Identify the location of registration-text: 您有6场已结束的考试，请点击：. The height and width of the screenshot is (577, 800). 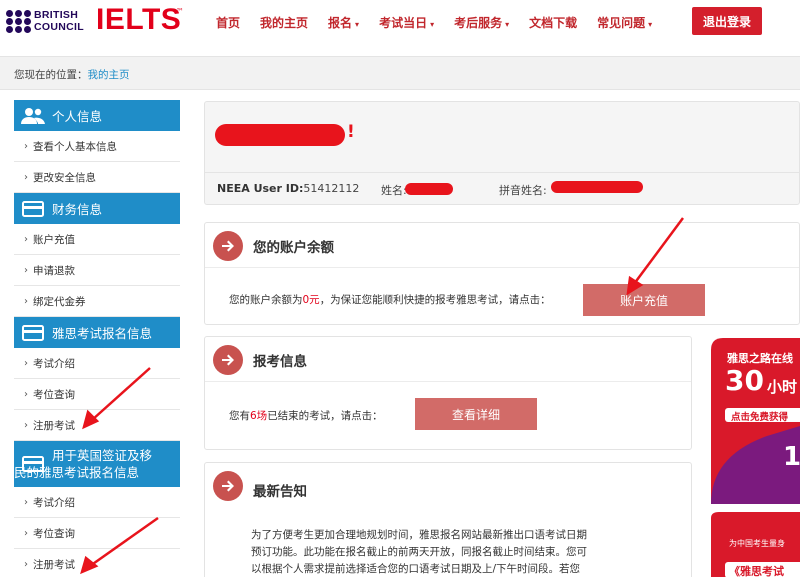
(306, 416).